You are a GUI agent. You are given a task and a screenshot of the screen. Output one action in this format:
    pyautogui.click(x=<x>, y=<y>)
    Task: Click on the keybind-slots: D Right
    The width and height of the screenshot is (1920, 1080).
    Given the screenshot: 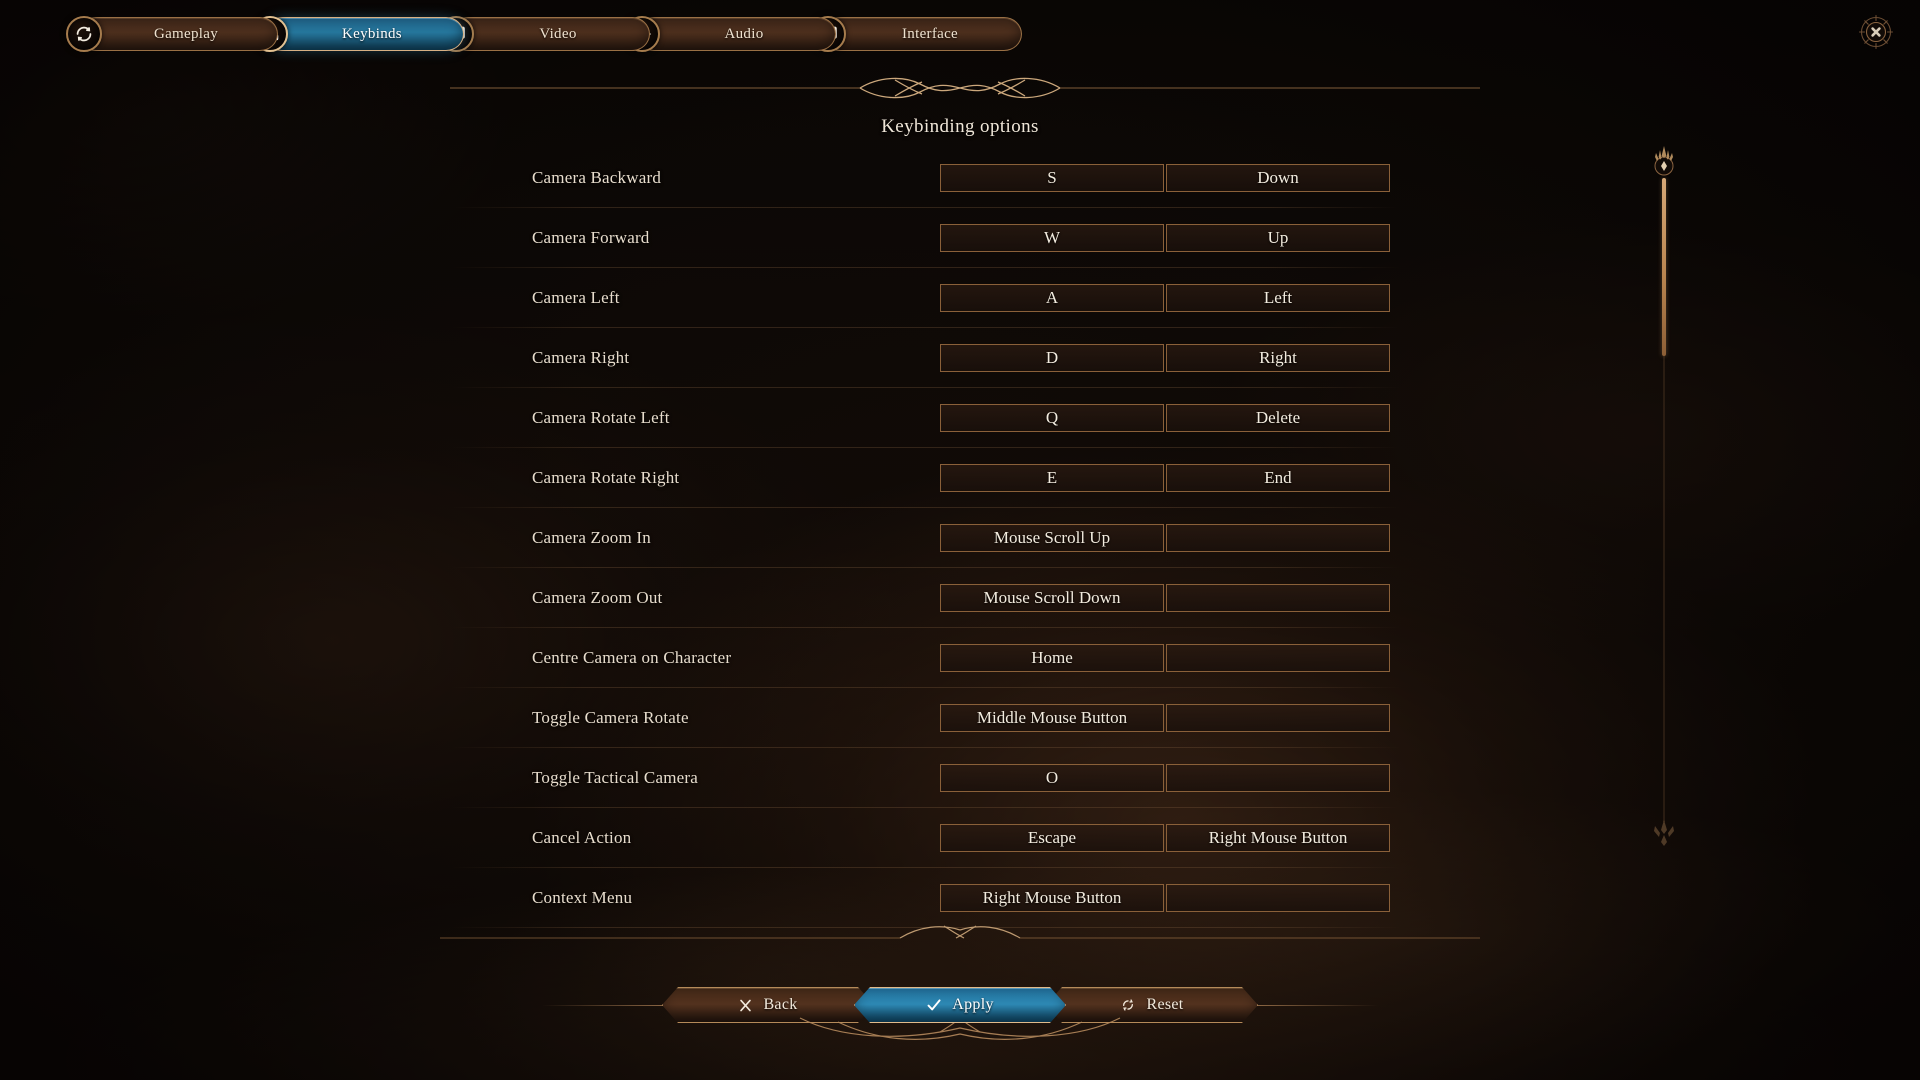 What is the action you would take?
    pyautogui.click(x=1165, y=358)
    